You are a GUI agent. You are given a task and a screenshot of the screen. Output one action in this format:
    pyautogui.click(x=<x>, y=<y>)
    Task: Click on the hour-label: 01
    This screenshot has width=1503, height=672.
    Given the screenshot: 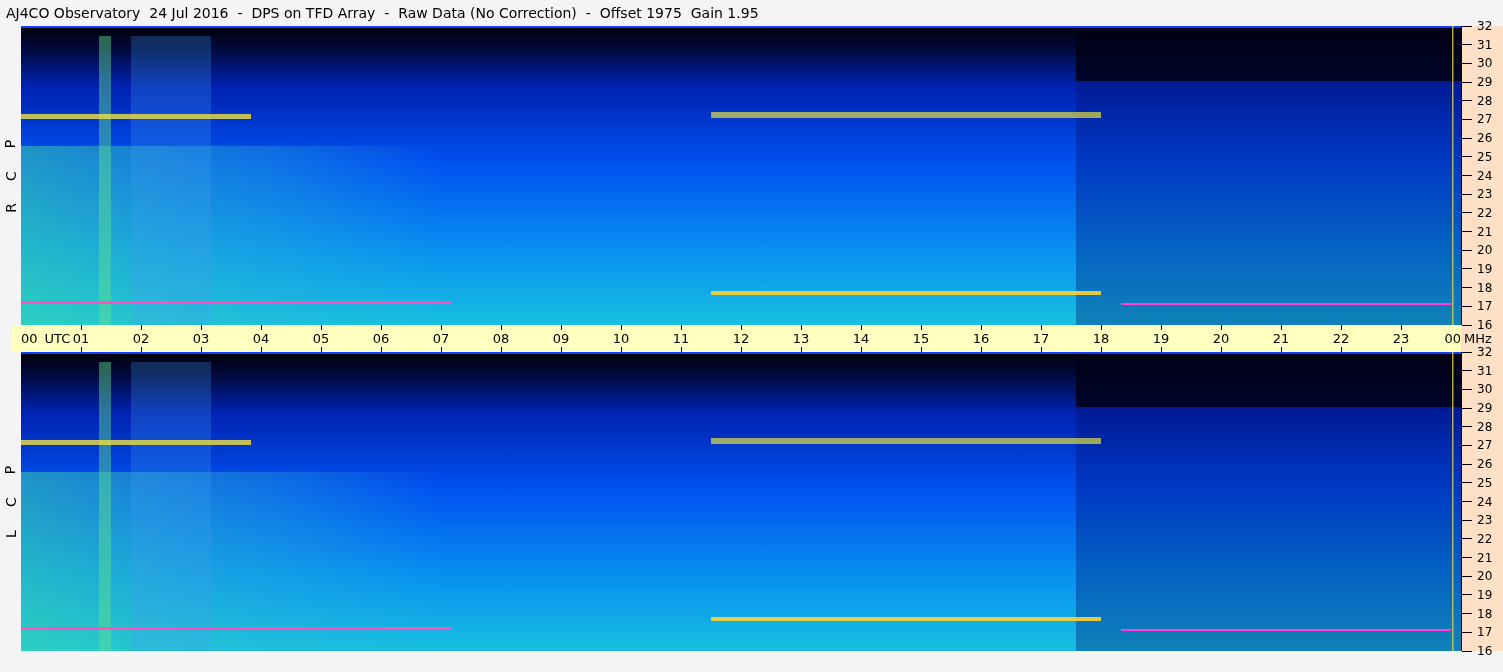 What is the action you would take?
    pyautogui.click(x=81, y=338)
    